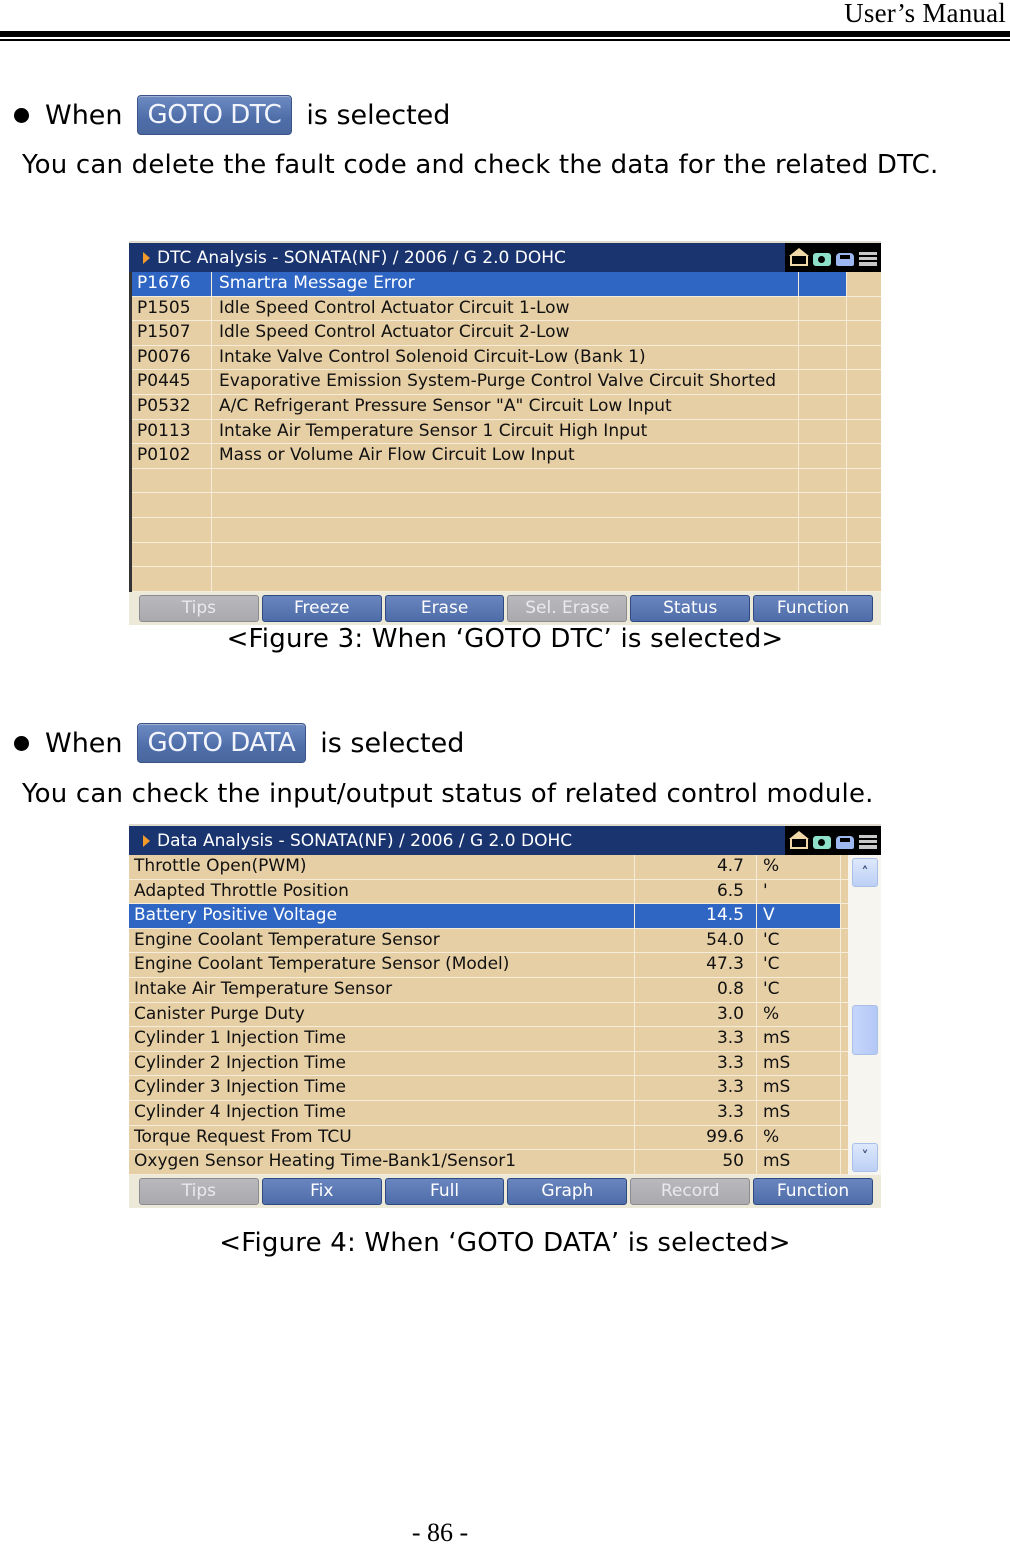 The width and height of the screenshot is (1010, 1548). I want to click on data-function-bar: Tips Fix Full Graph Record Function, so click(505, 1191).